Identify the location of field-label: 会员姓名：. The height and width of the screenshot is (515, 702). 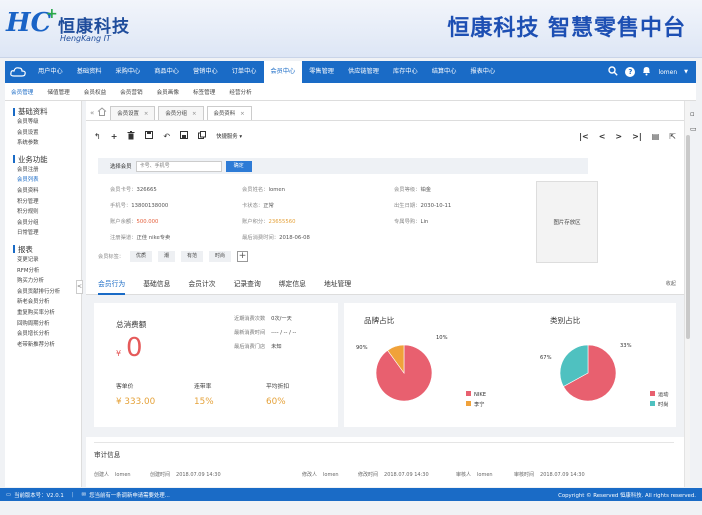
(255, 190).